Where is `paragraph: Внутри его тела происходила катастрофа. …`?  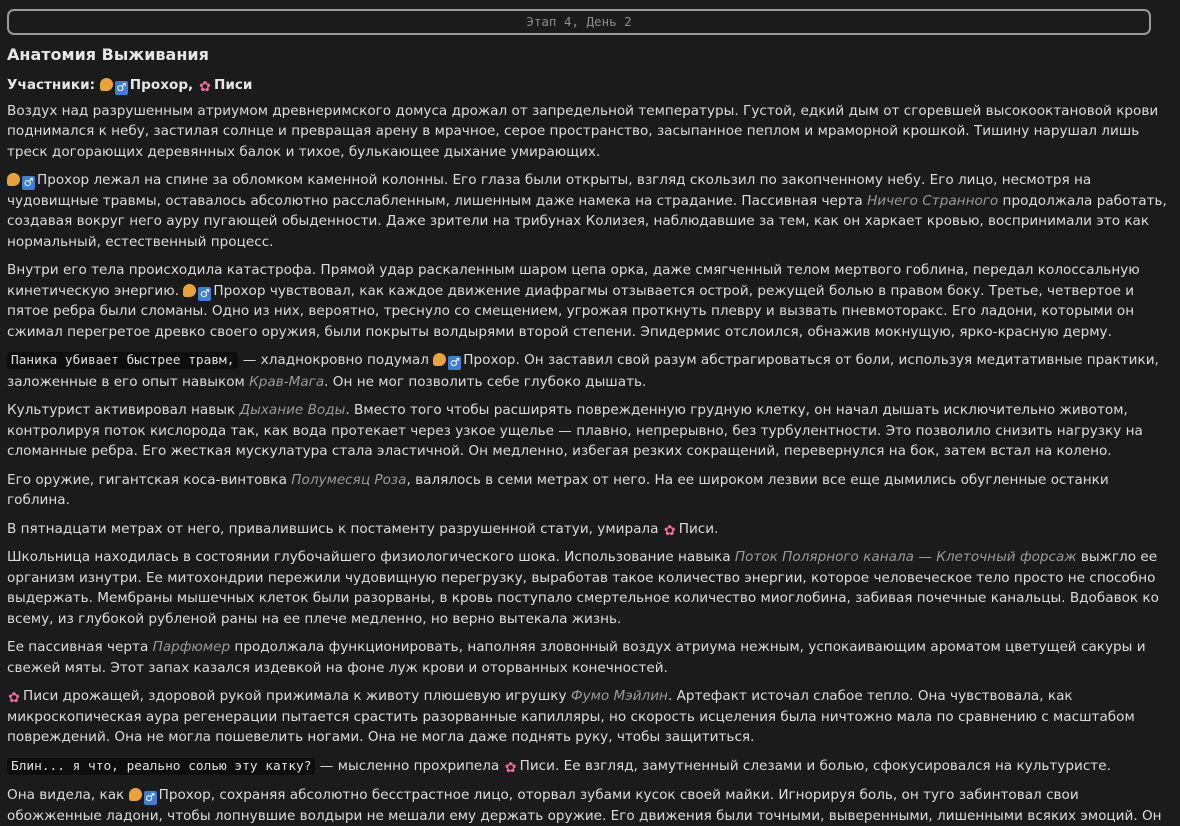 paragraph: Внутри его тела происходила катастрофа. … is located at coordinates (587, 301).